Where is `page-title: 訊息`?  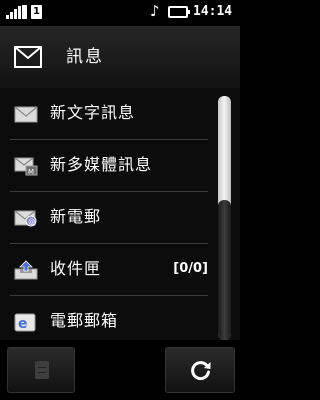 page-title: 訊息 is located at coordinates (85, 57).